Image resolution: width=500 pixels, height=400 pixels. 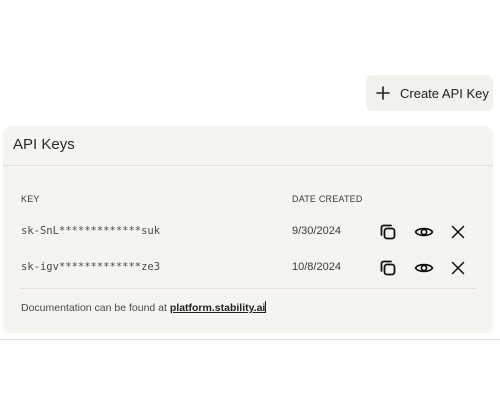 What do you see at coordinates (248, 165) in the screenshot?
I see `card-divider` at bounding box center [248, 165].